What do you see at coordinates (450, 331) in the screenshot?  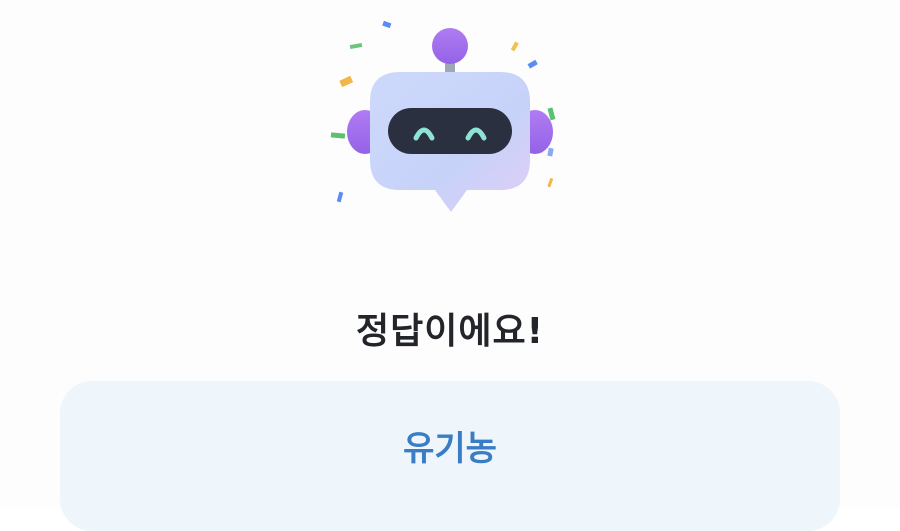 I see `result-title: 정답이에요!` at bounding box center [450, 331].